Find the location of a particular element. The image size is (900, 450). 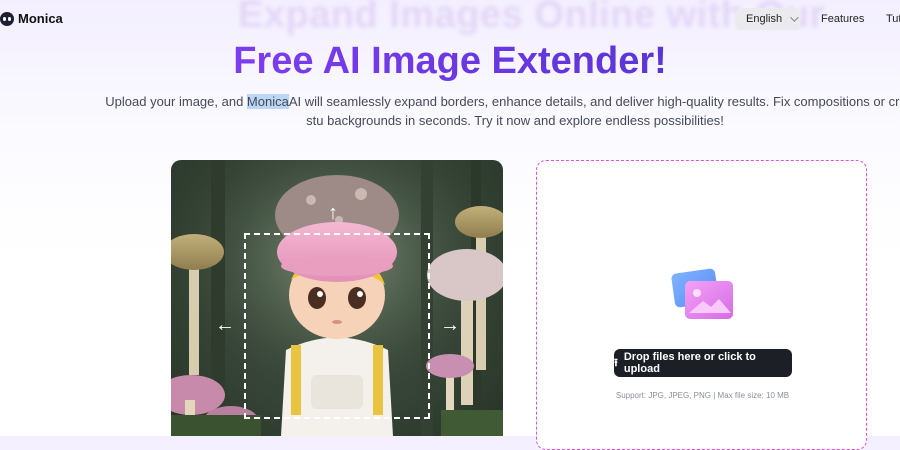

upload-button: ⭱ Drop files here or click to upload is located at coordinates (703, 363).